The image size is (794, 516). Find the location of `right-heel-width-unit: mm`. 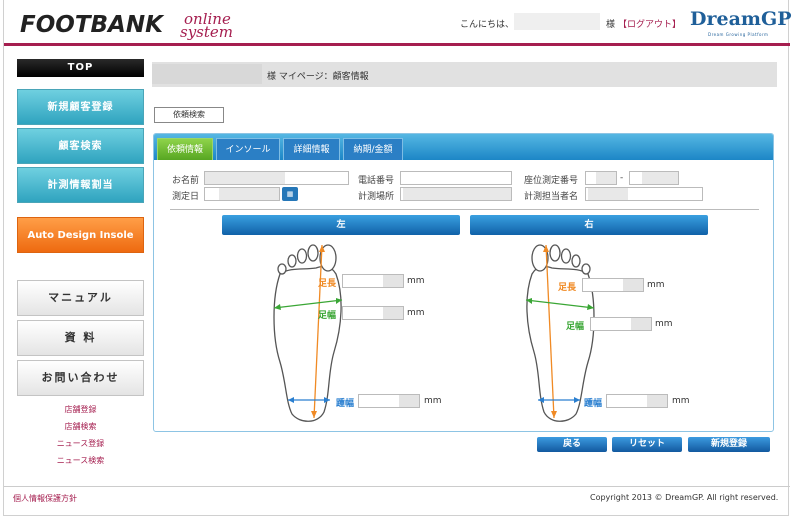

right-heel-width-unit: mm is located at coordinates (681, 401).